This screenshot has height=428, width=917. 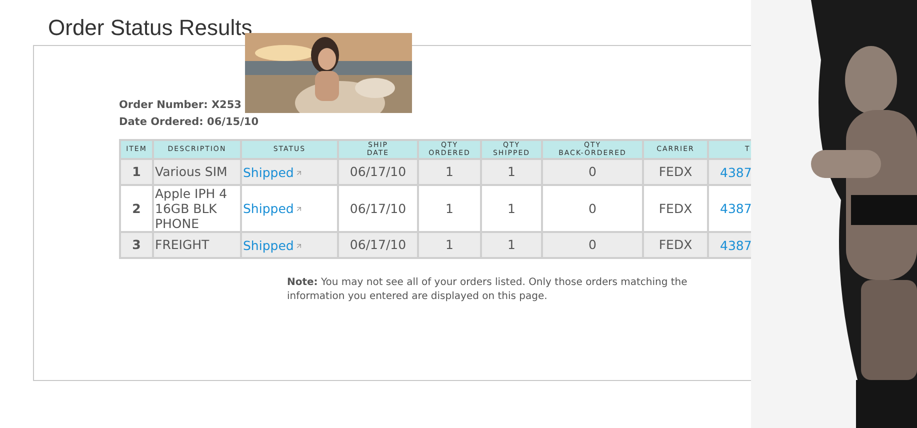 What do you see at coordinates (189, 122) in the screenshot?
I see `date-ordered: Date Ordered: 06/15/10` at bounding box center [189, 122].